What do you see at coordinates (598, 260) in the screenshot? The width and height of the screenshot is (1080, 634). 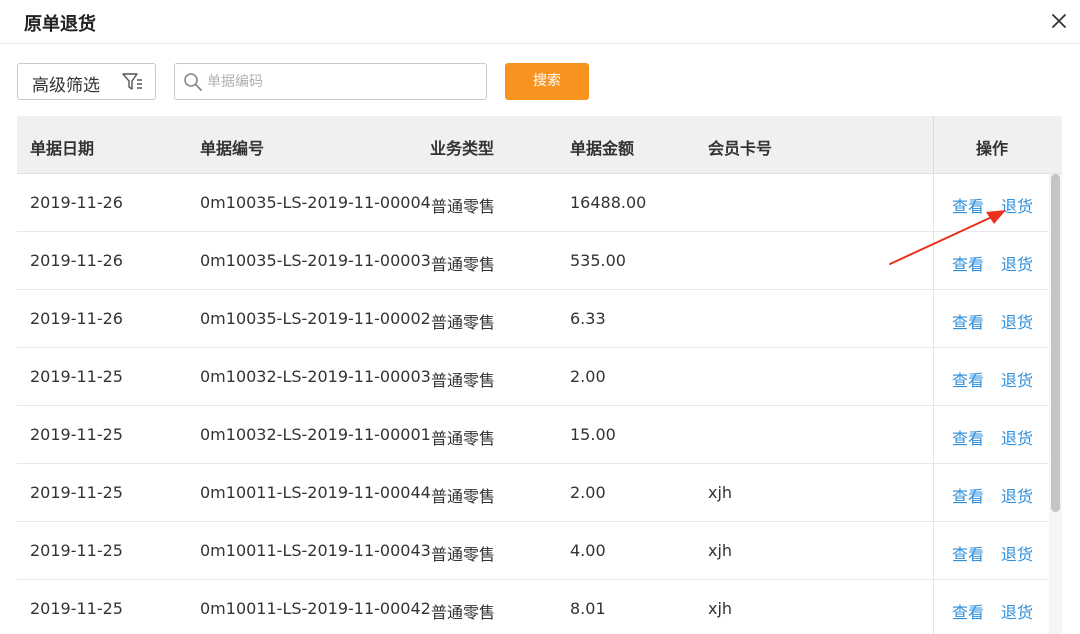 I see `cell-amount: 535.00` at bounding box center [598, 260].